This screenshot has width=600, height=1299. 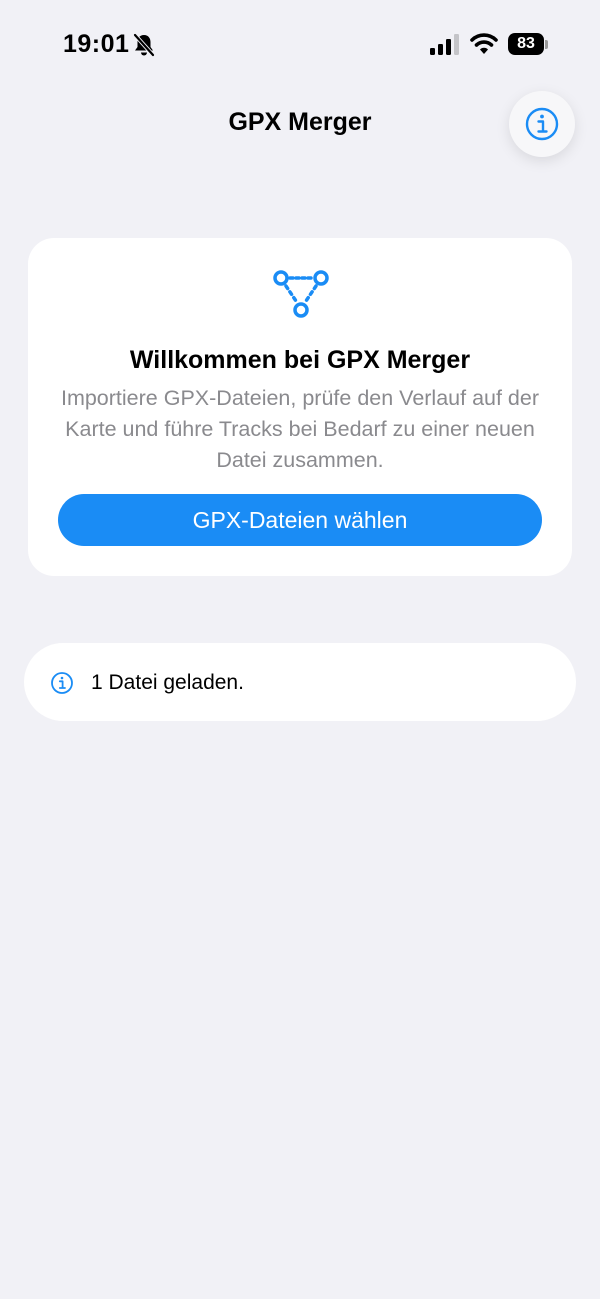 What do you see at coordinates (484, 43) in the screenshot?
I see `wifi-icon` at bounding box center [484, 43].